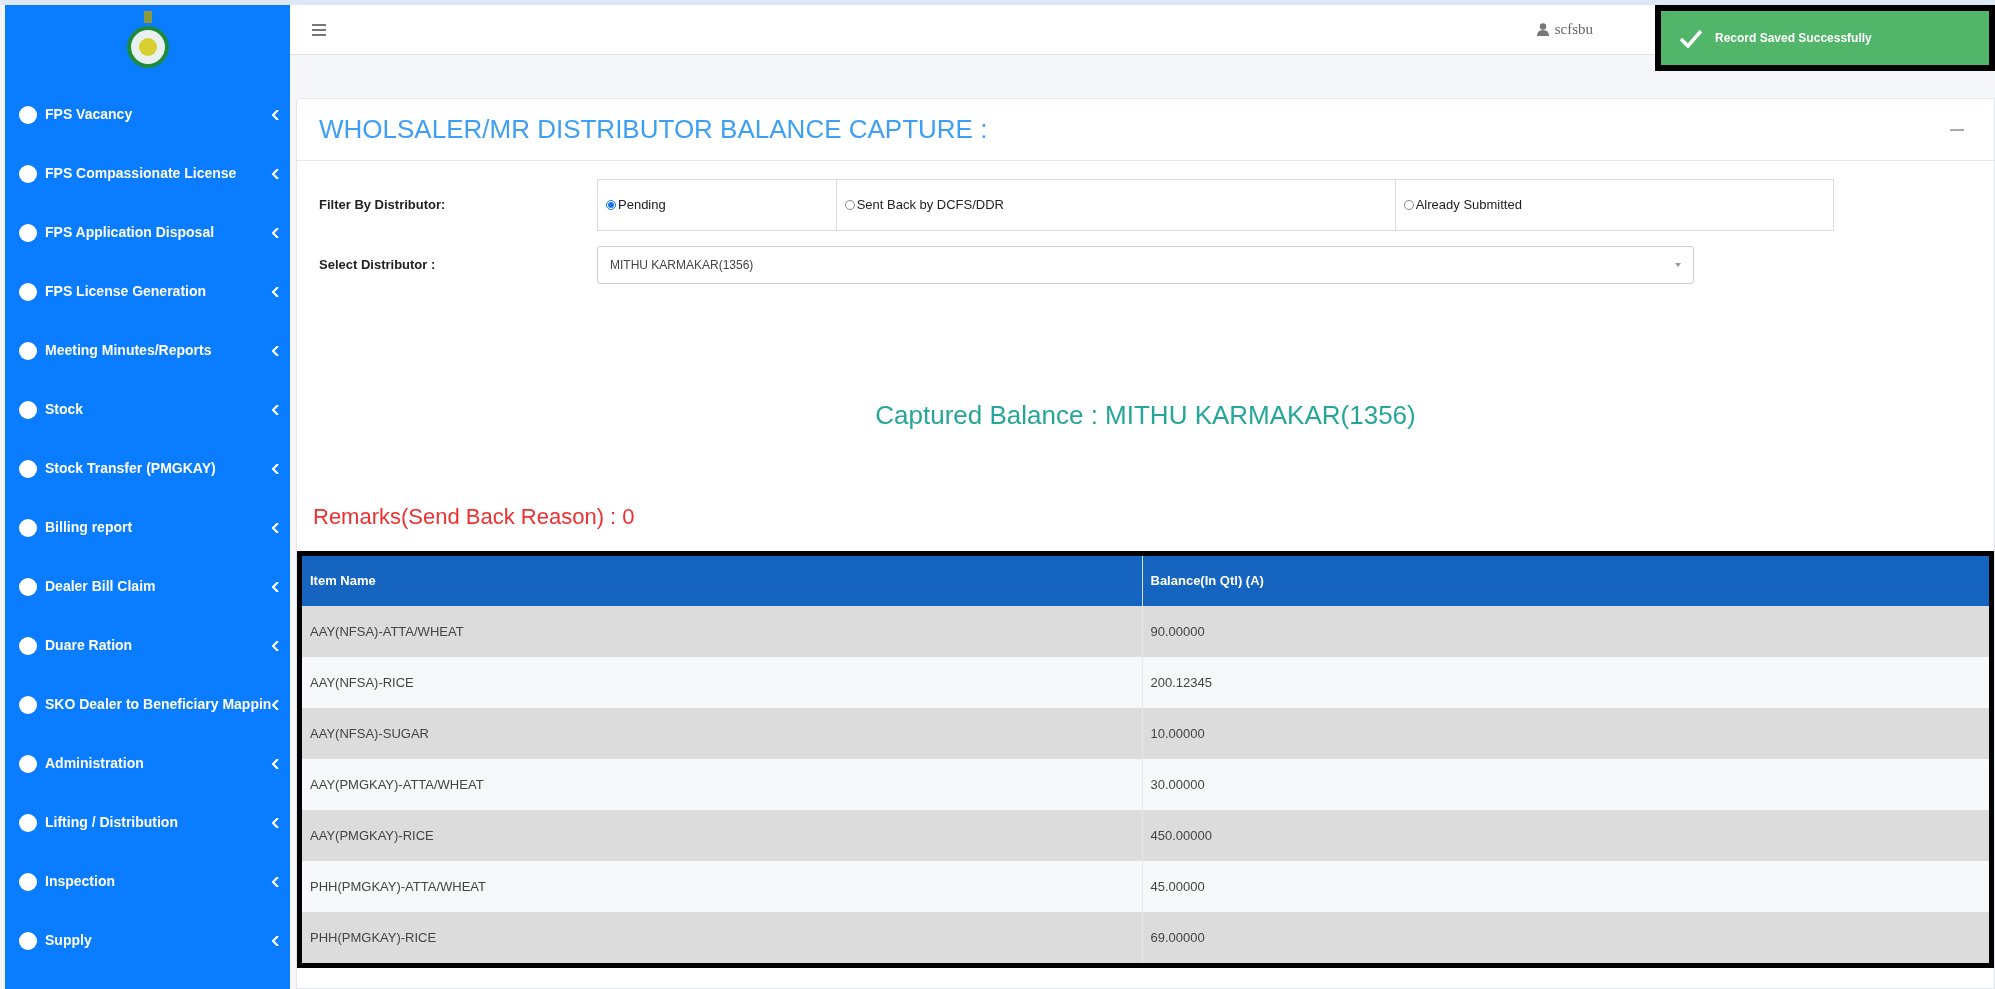  I want to click on sidebar-item: FPS License Generation, so click(147, 291).